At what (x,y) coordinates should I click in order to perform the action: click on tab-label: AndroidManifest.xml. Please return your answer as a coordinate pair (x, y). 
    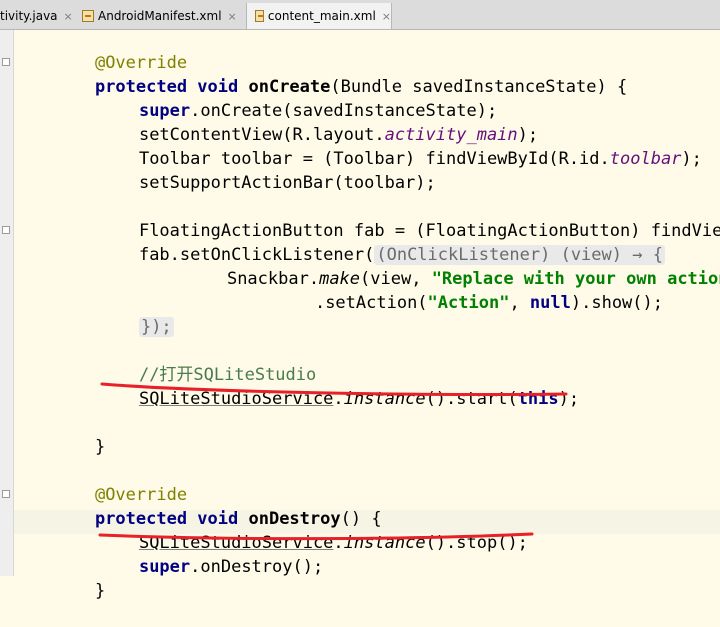
    Looking at the image, I should click on (160, 16).